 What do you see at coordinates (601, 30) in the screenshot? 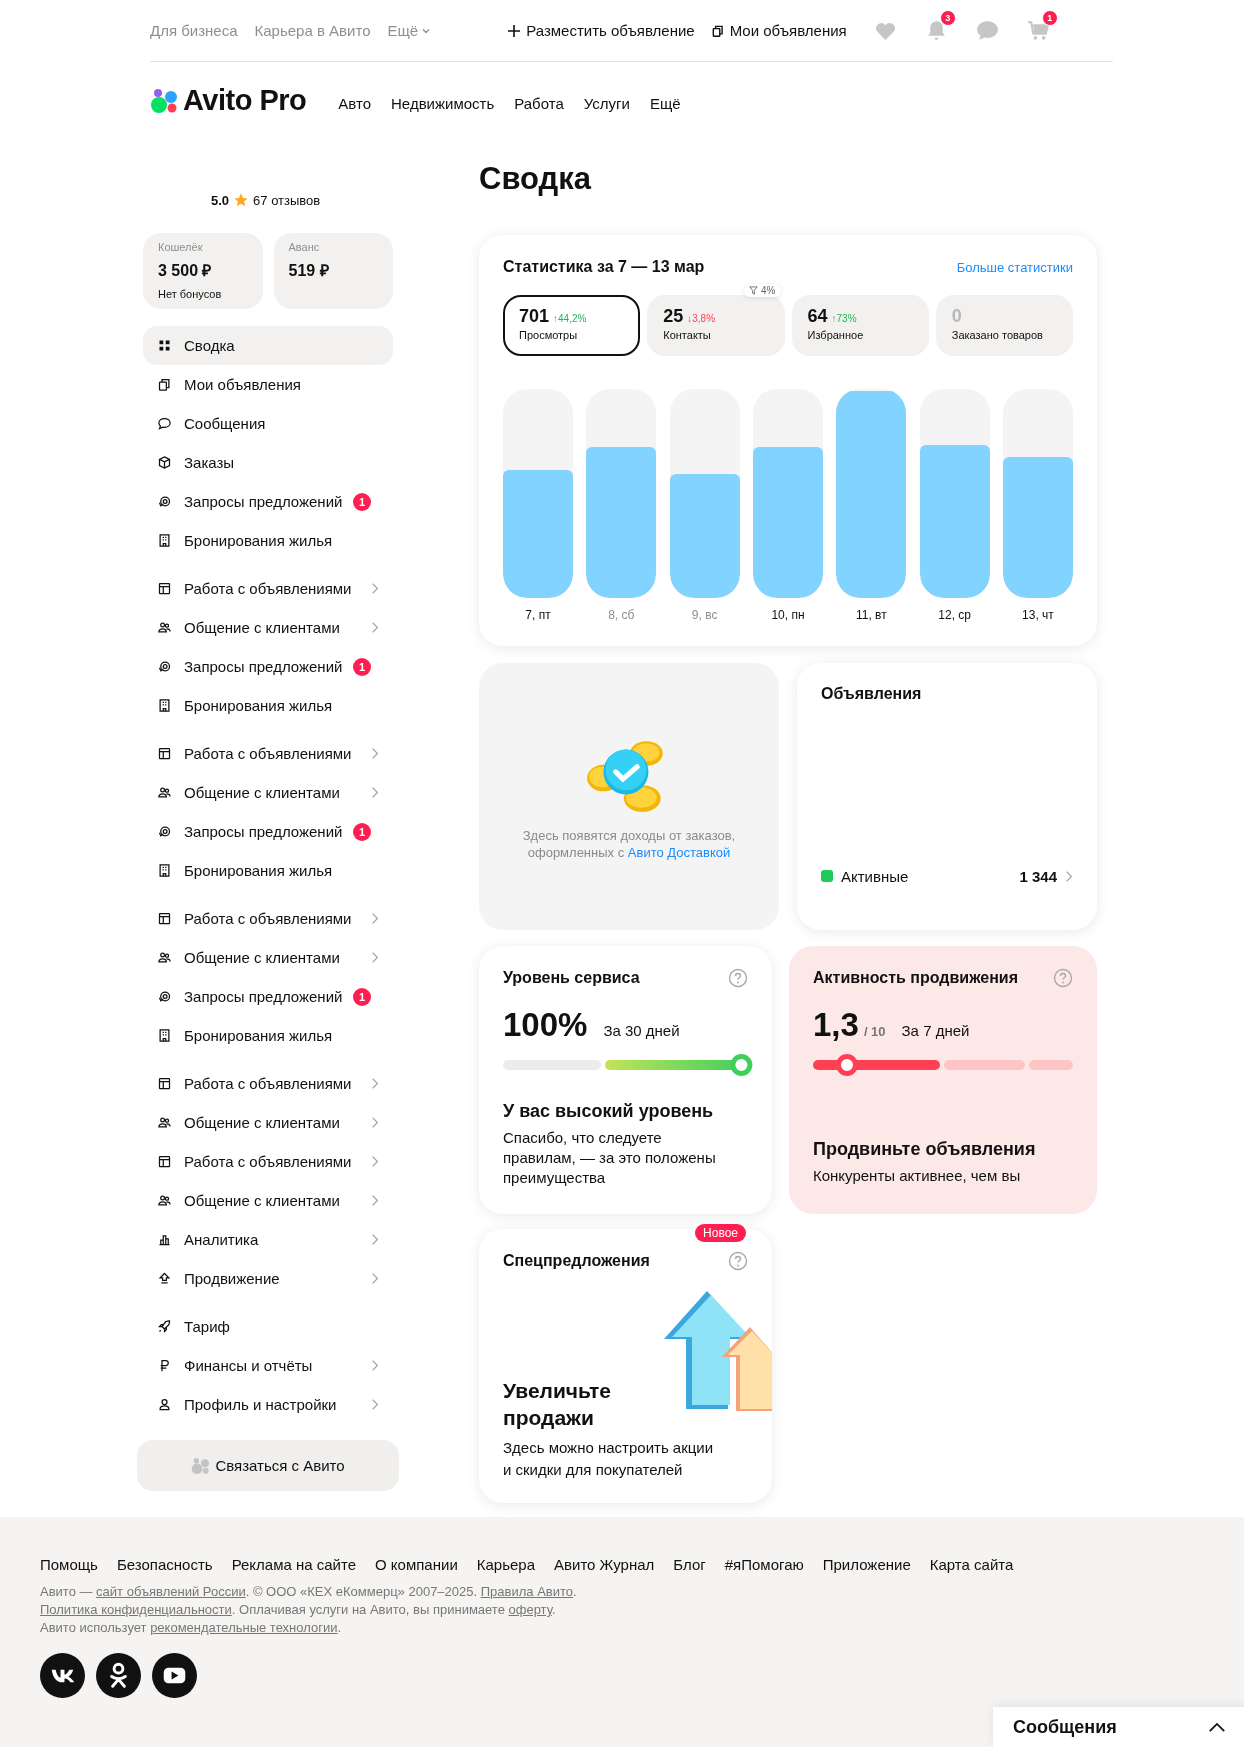
I see `post-ad-link: Разместить объявление` at bounding box center [601, 30].